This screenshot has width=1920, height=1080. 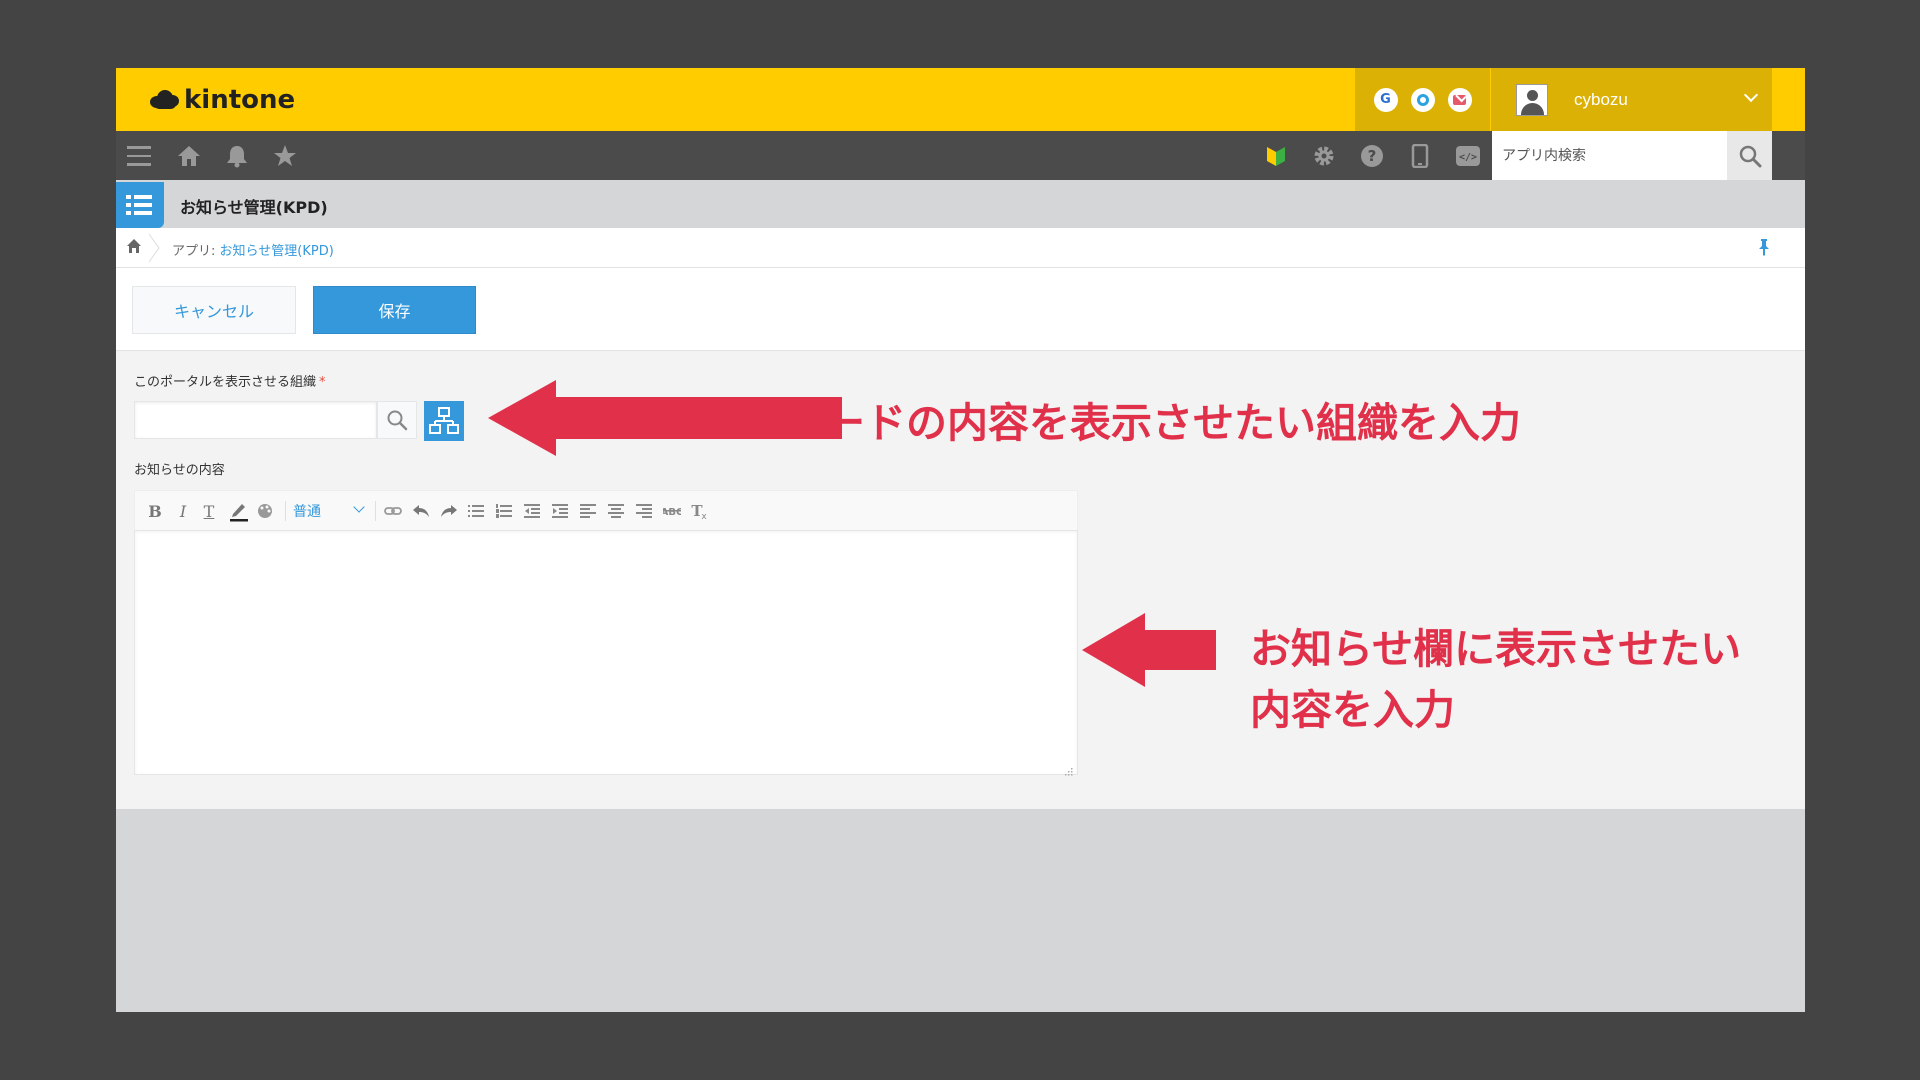 I want to click on cloud-logo-icon, so click(x=165, y=100).